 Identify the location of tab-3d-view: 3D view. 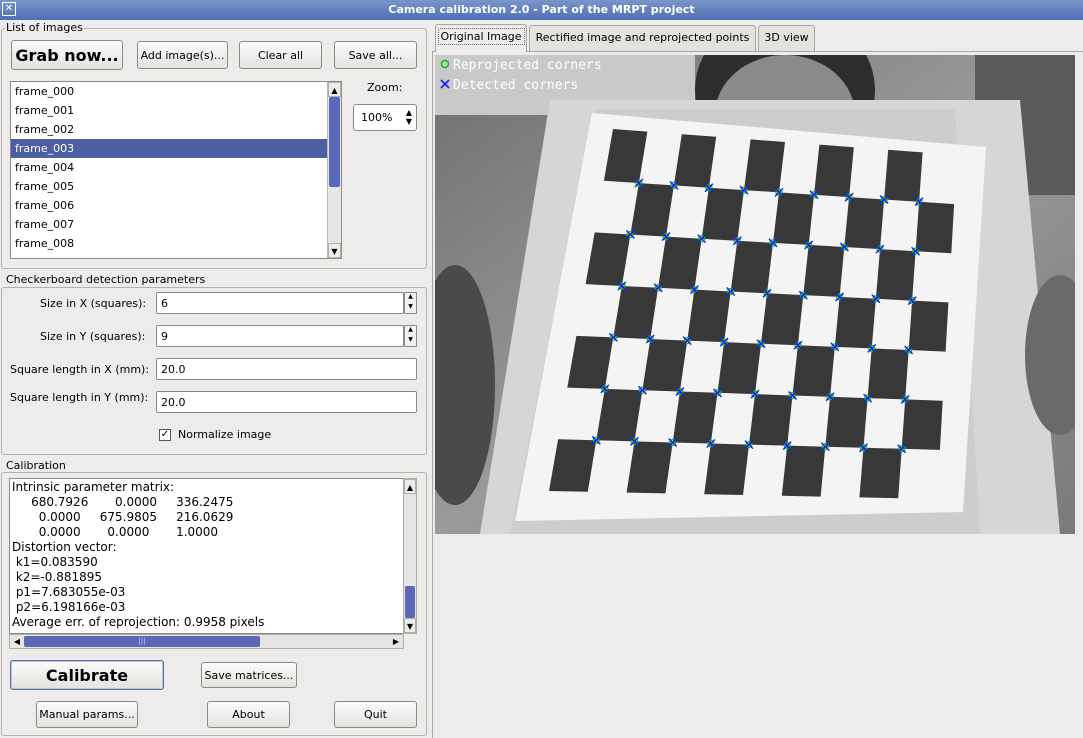
(786, 38).